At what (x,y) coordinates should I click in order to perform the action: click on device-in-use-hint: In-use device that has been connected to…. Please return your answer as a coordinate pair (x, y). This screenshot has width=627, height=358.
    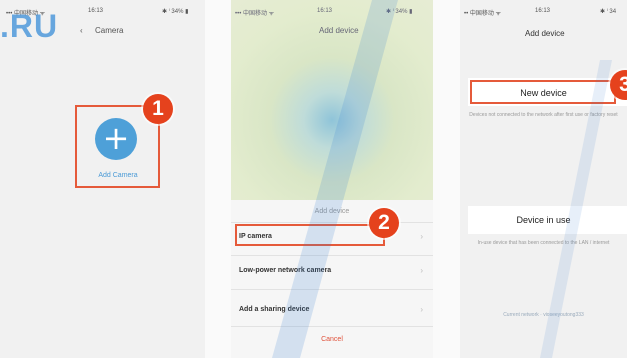
    Looking at the image, I should click on (543, 243).